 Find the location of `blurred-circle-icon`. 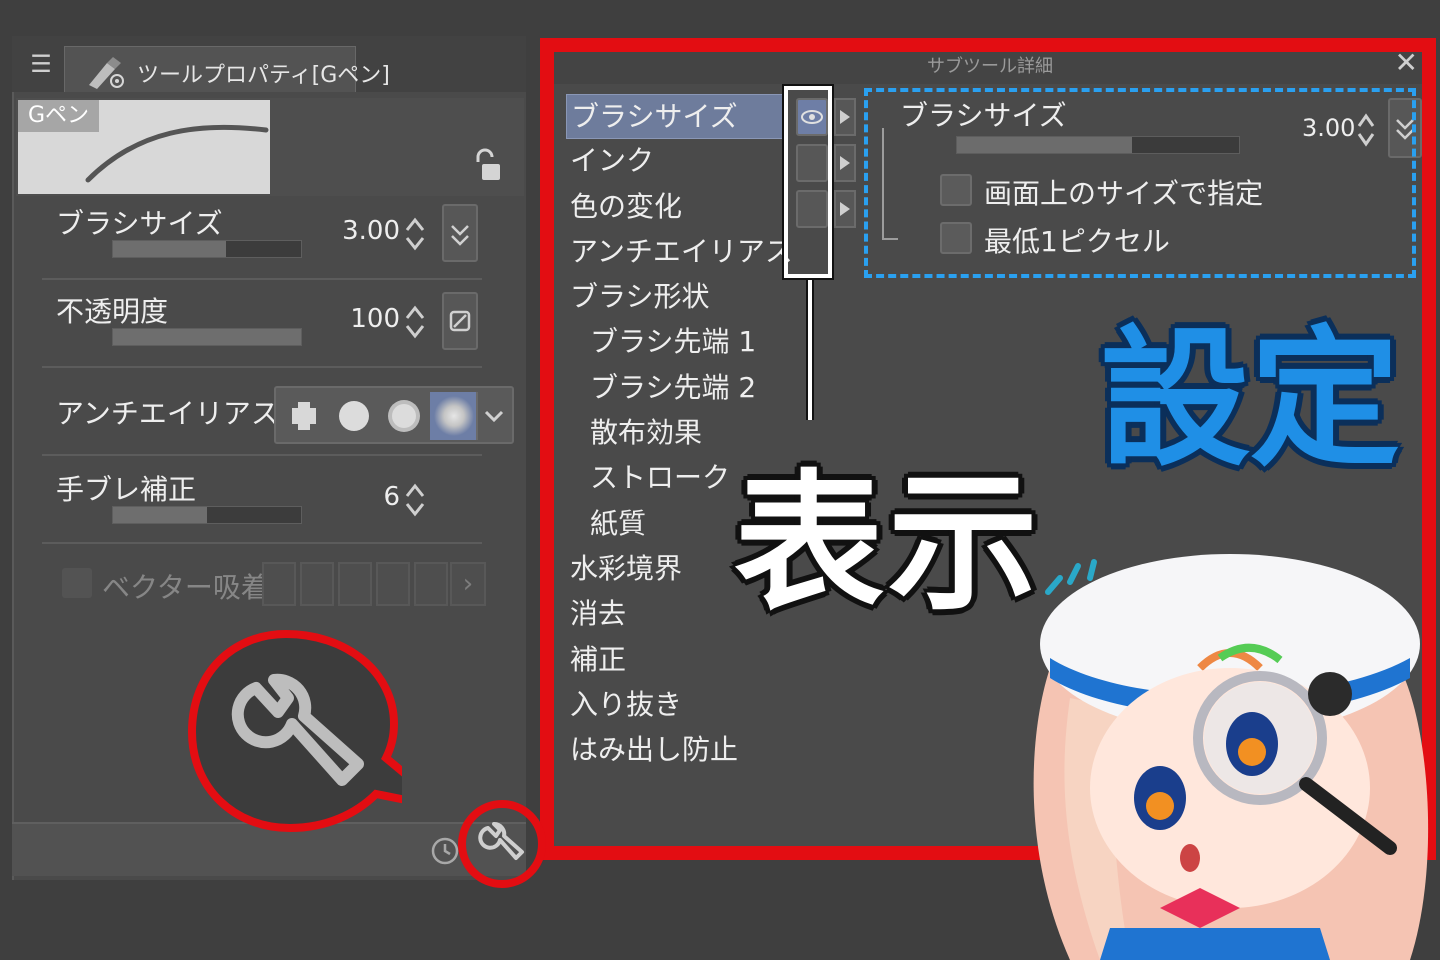

blurred-circle-icon is located at coordinates (454, 416).